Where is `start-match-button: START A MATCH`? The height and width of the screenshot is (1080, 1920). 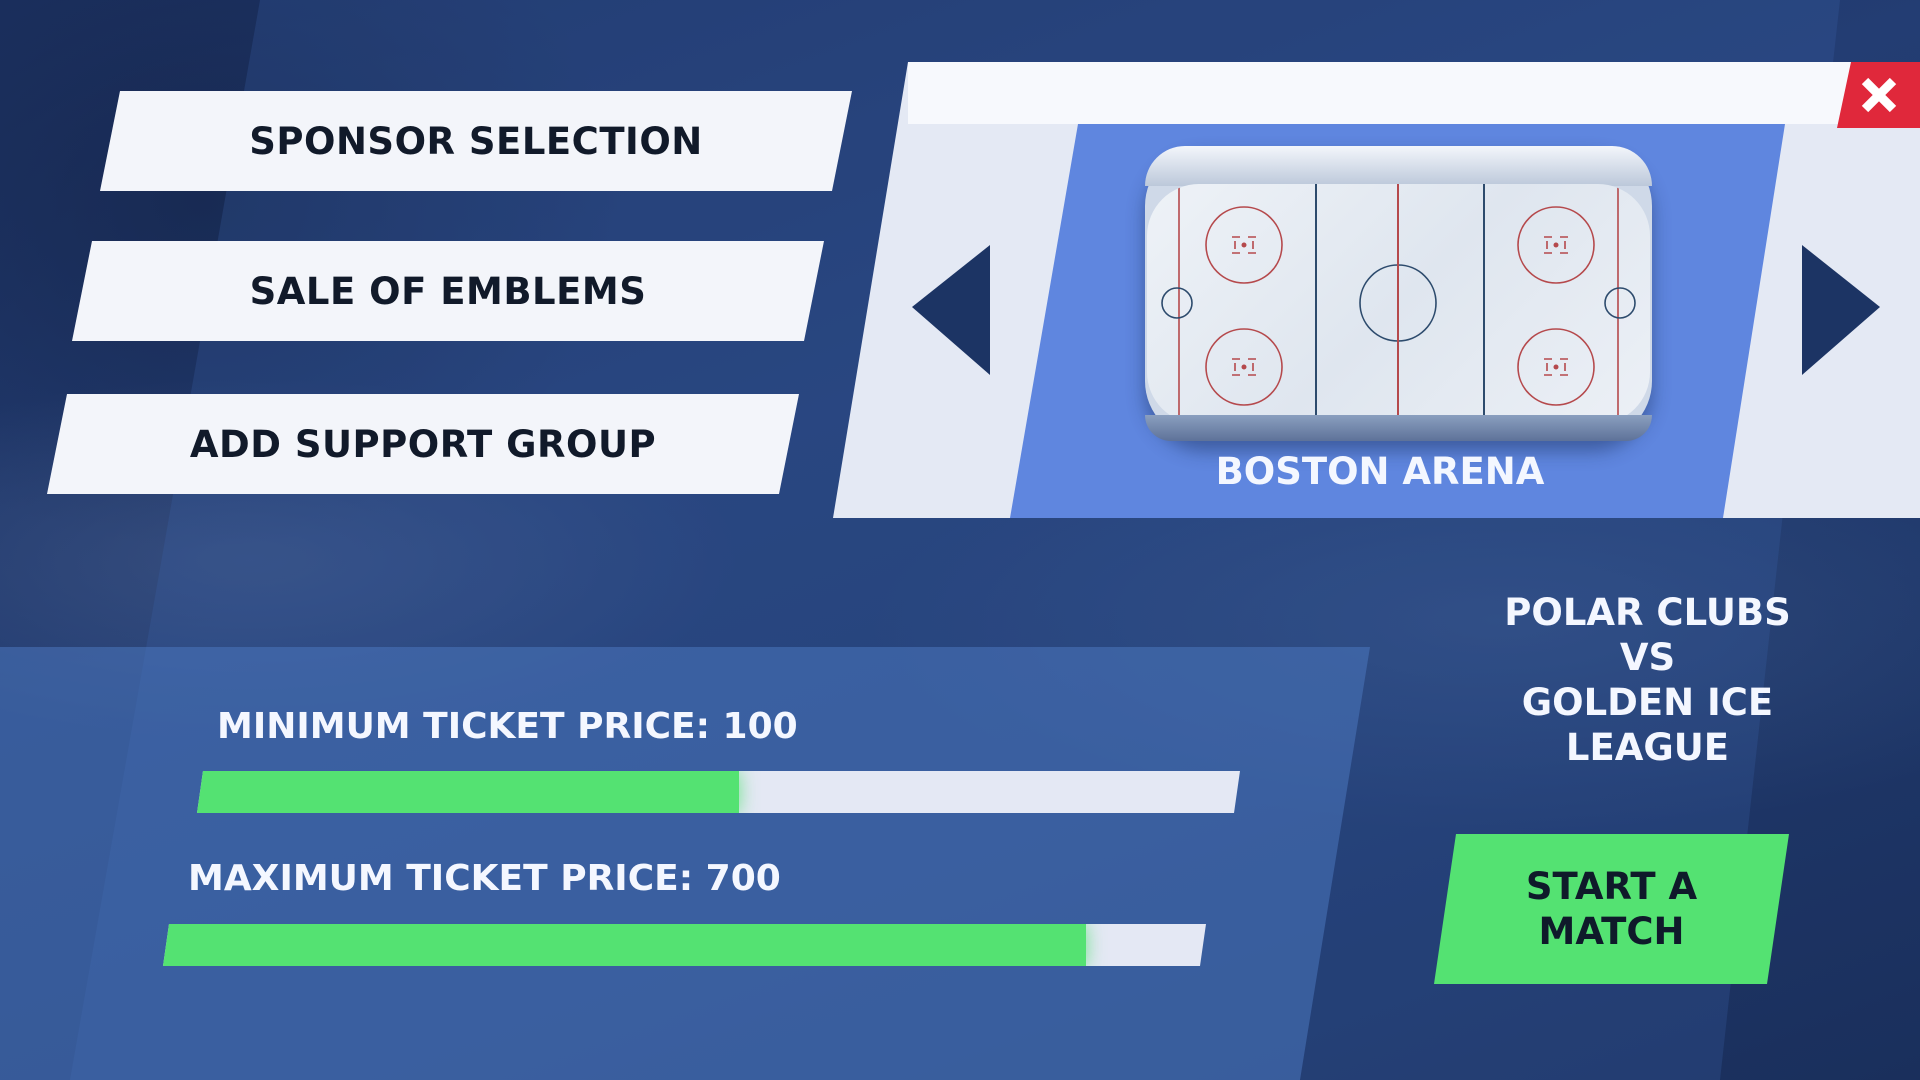 start-match-button: START A MATCH is located at coordinates (1611, 909).